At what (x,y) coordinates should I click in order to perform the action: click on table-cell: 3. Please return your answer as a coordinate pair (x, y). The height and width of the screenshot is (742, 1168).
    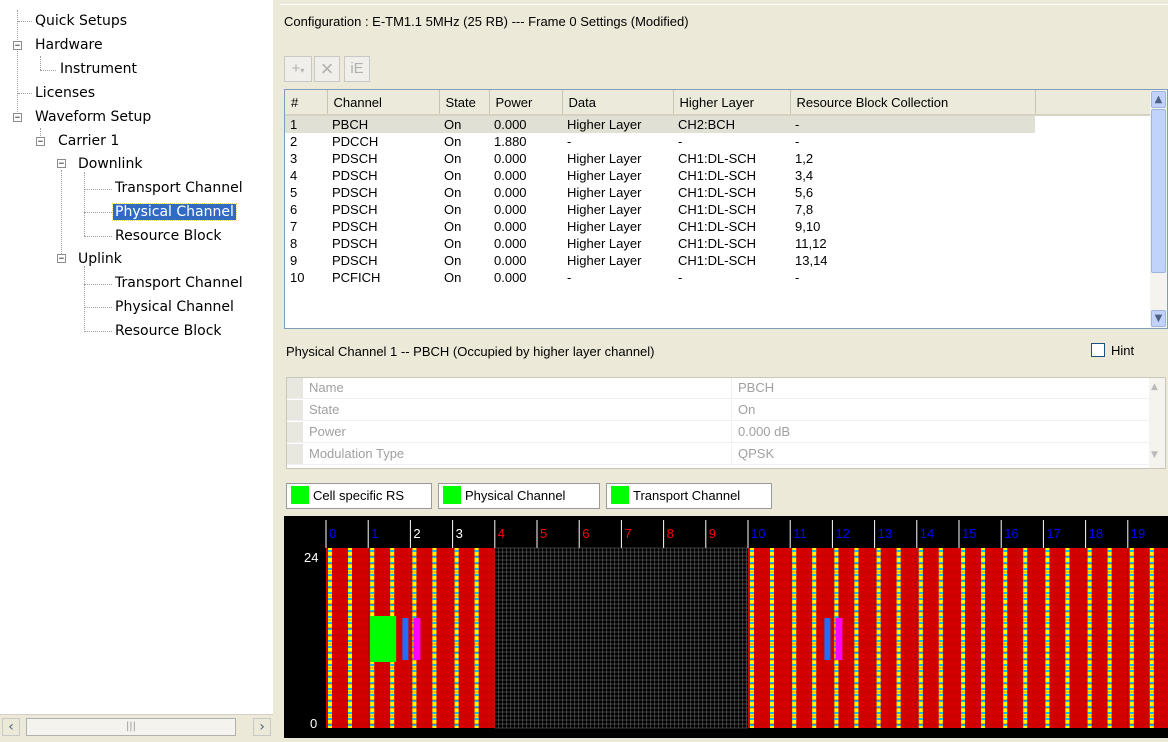
    Looking at the image, I should click on (306, 158).